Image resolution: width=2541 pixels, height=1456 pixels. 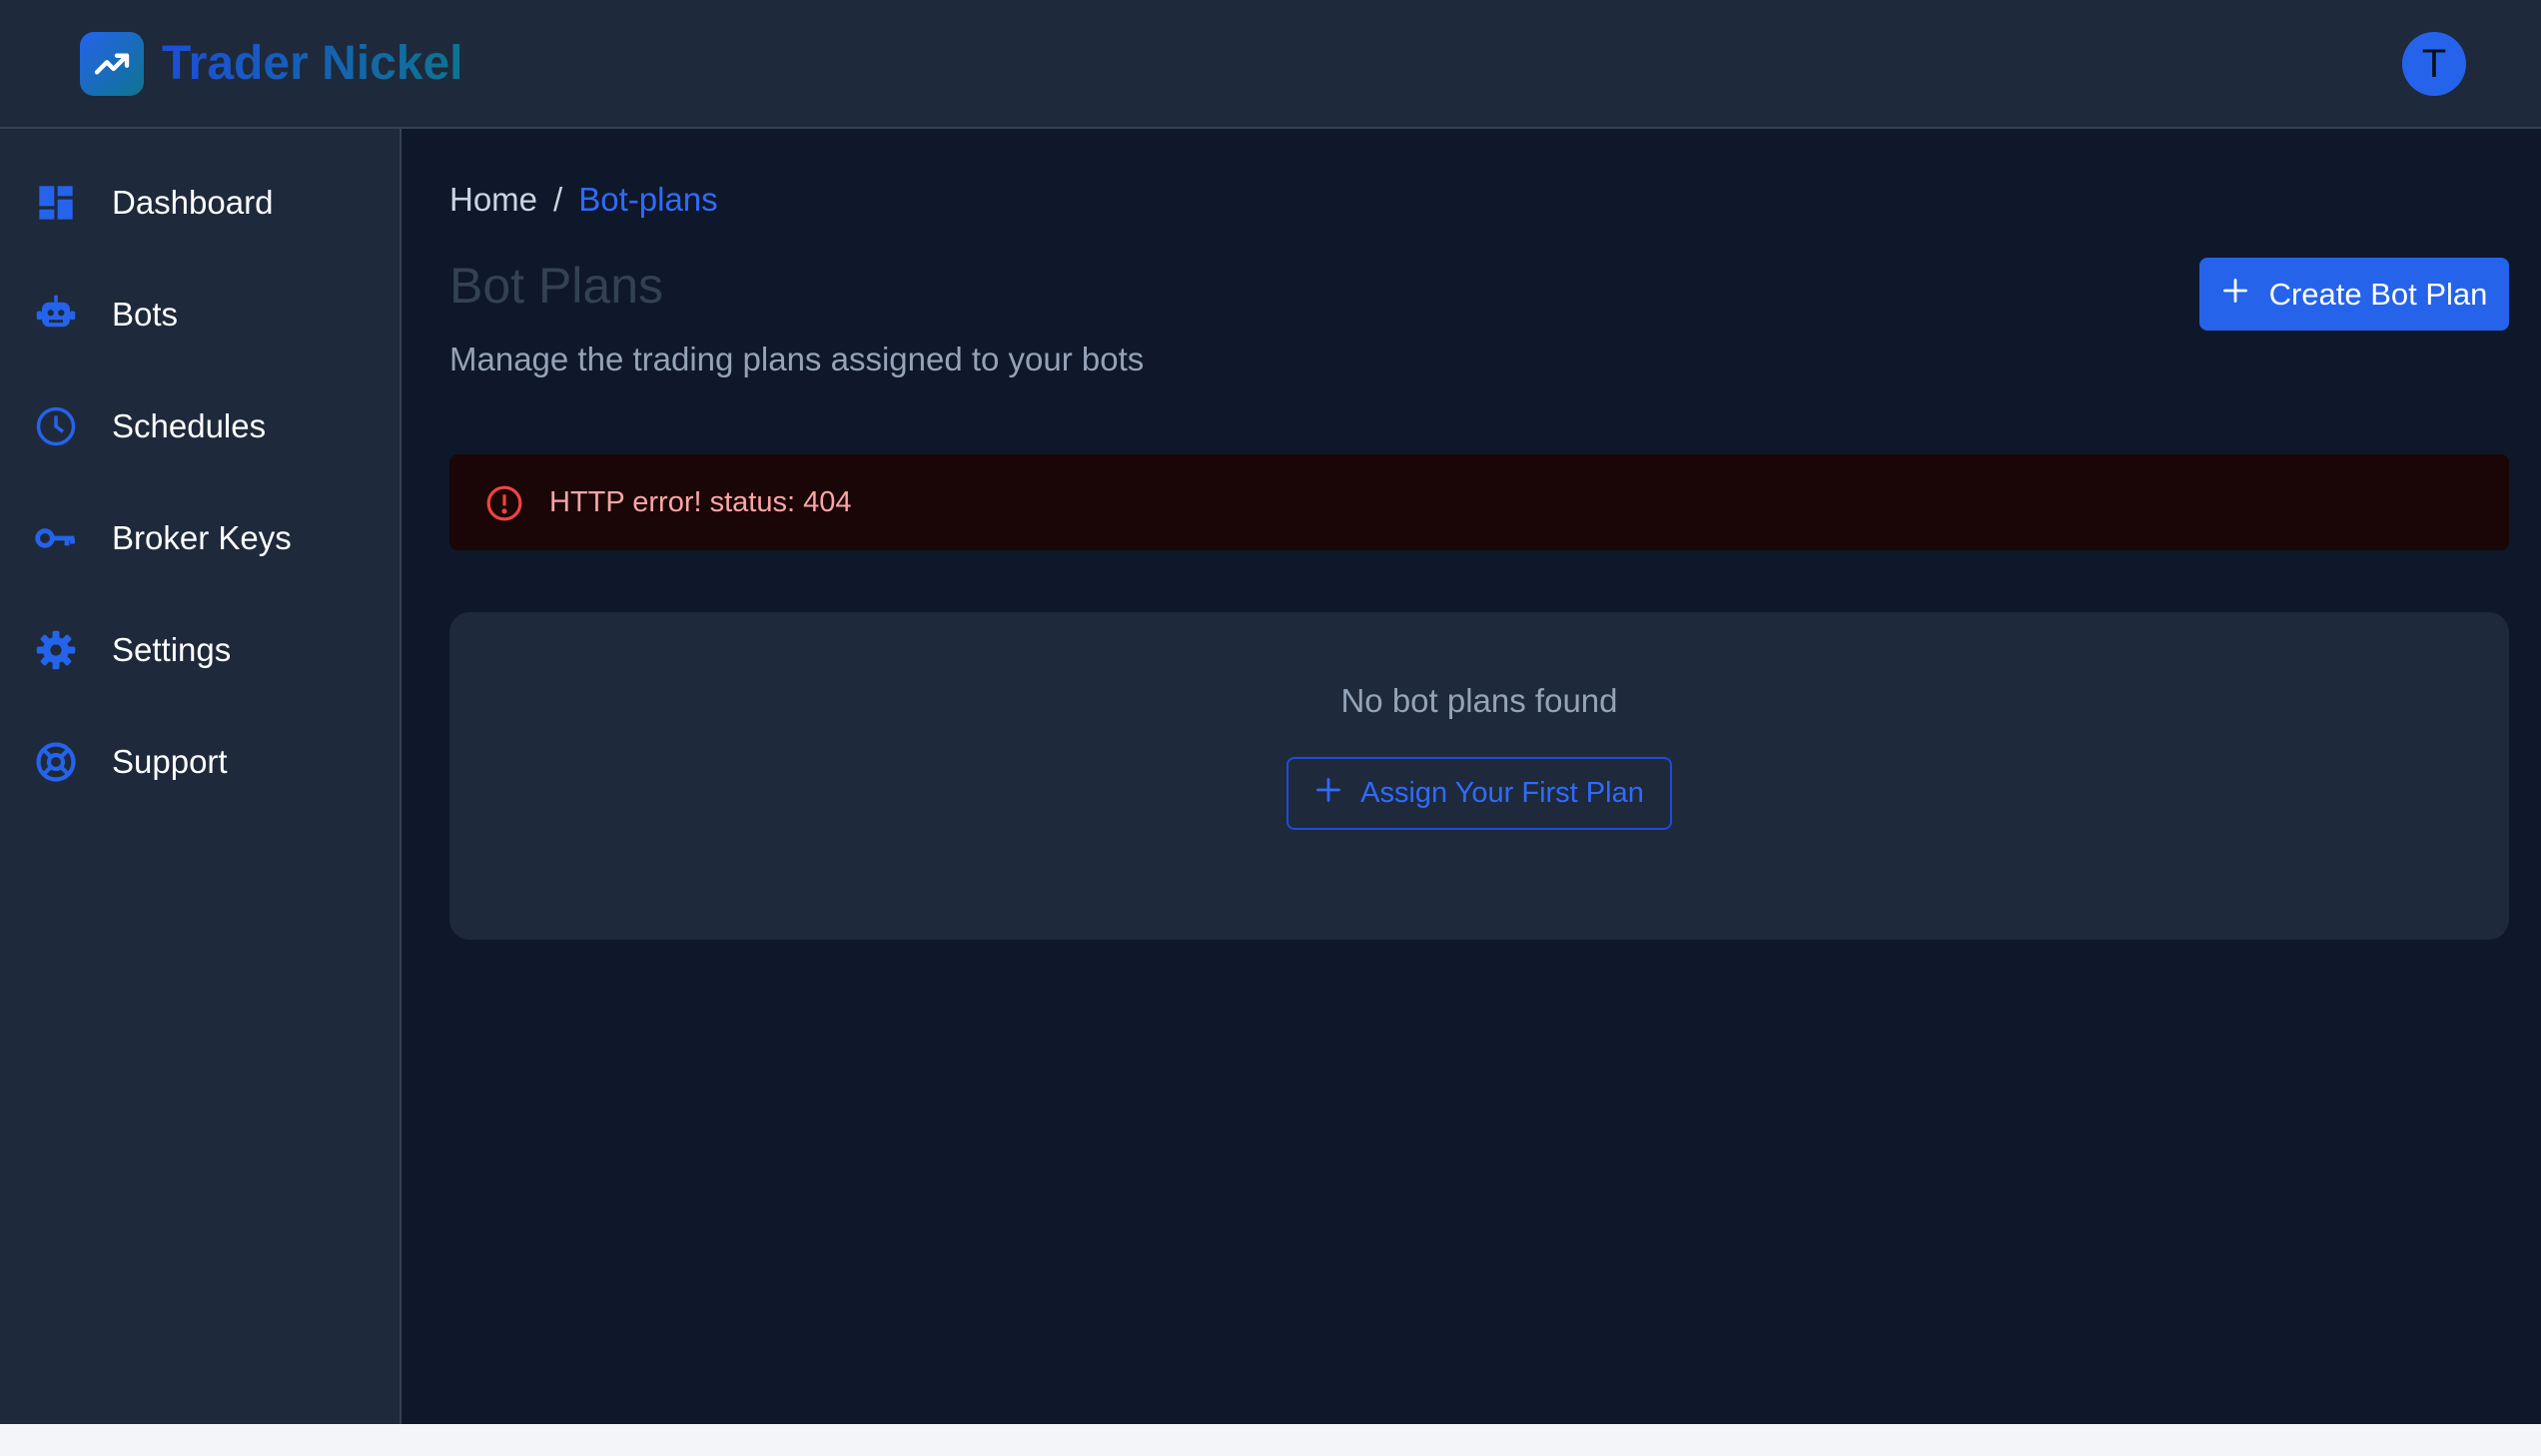 What do you see at coordinates (493, 200) in the screenshot?
I see `breadcrumb-home: Home` at bounding box center [493, 200].